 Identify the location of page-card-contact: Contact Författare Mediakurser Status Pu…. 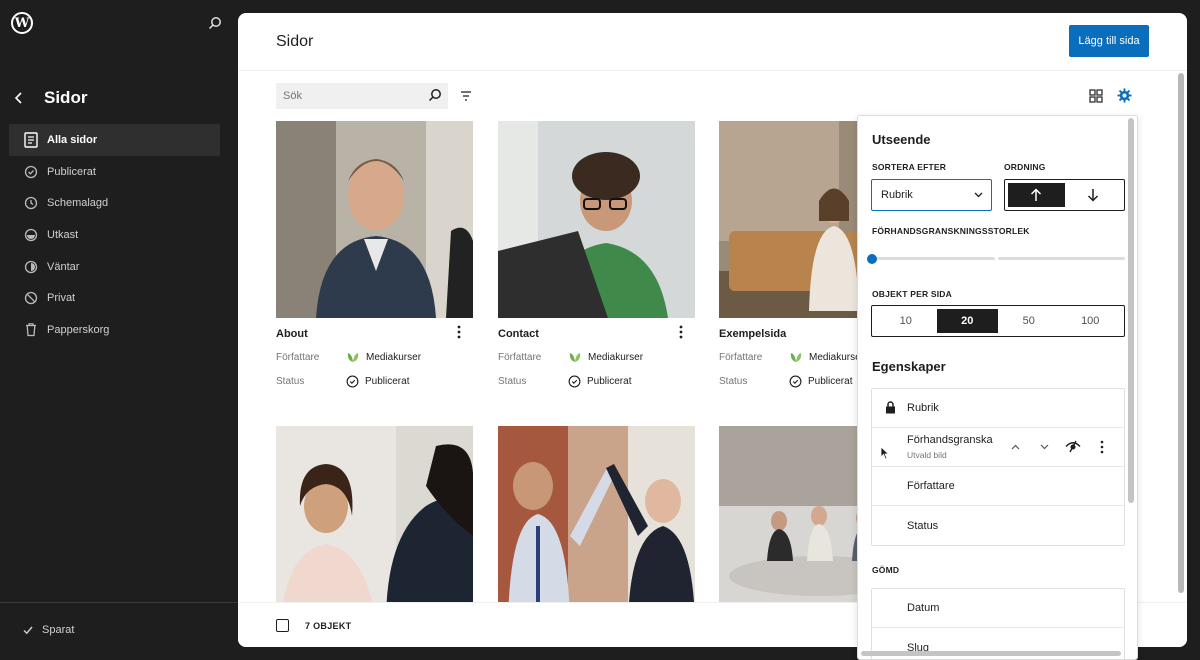
(596, 254).